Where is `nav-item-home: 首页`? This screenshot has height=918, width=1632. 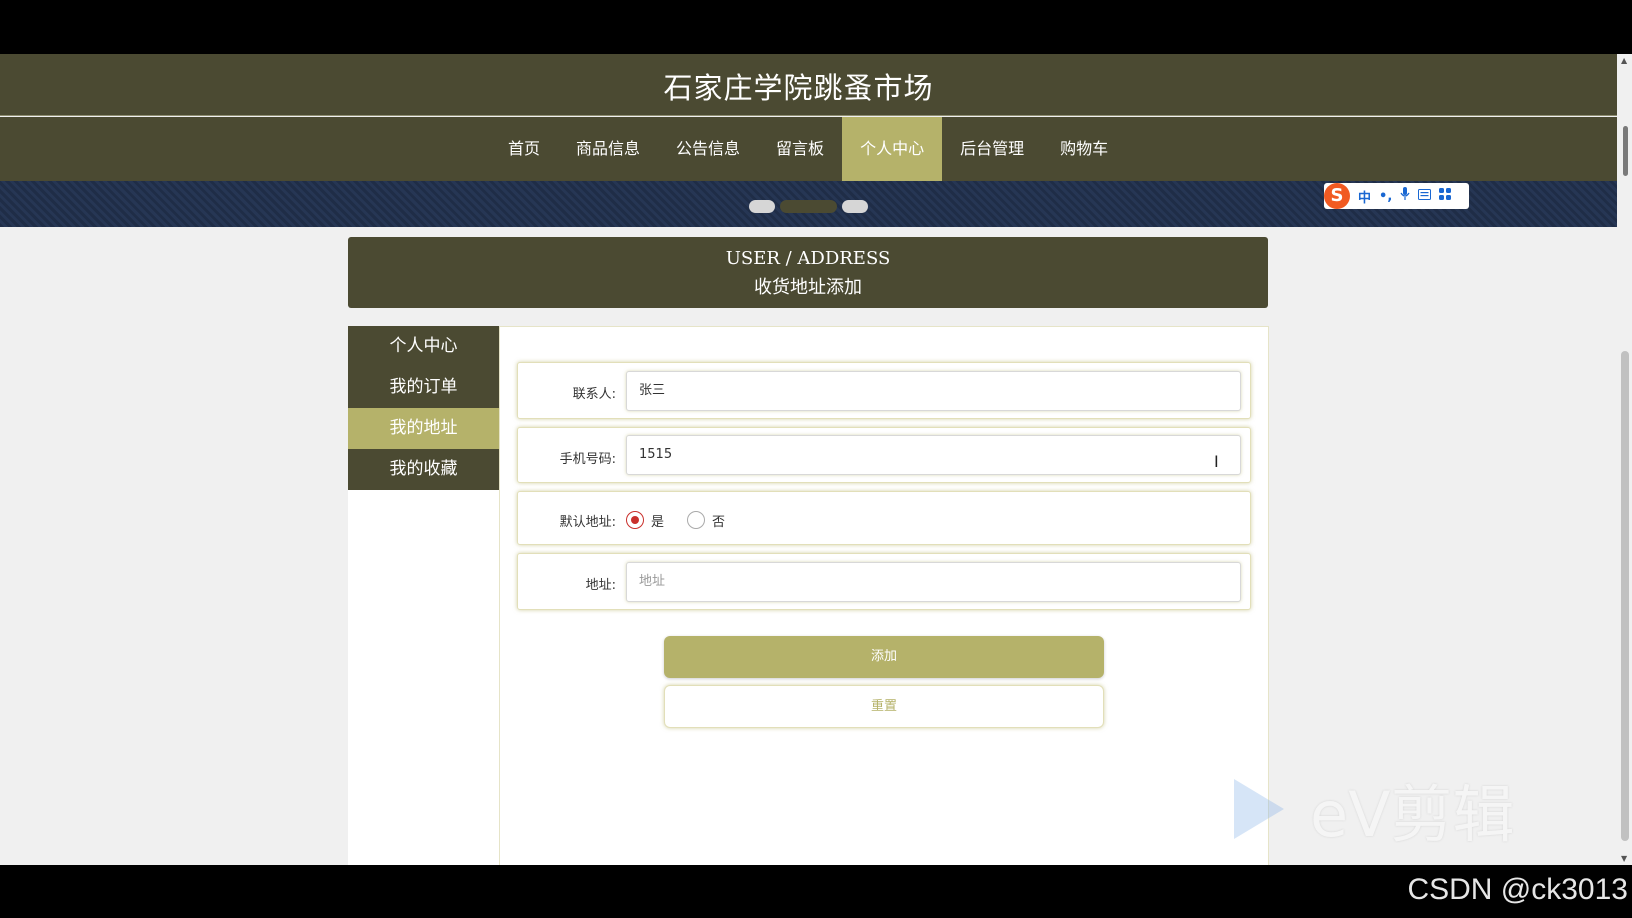
nav-item-home: 首页 is located at coordinates (524, 149).